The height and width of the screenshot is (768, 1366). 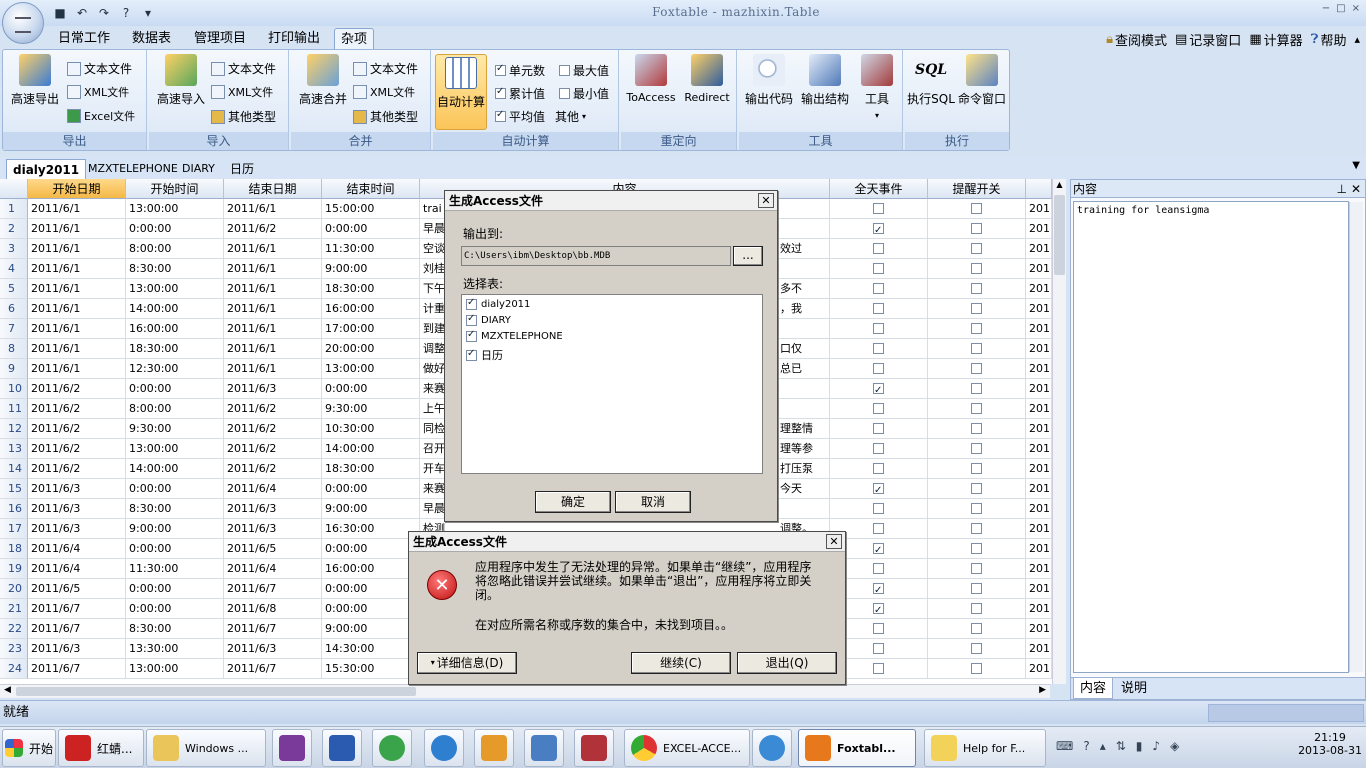 I want to click on col-header-end-time: 结束时间, so click(x=371, y=189).